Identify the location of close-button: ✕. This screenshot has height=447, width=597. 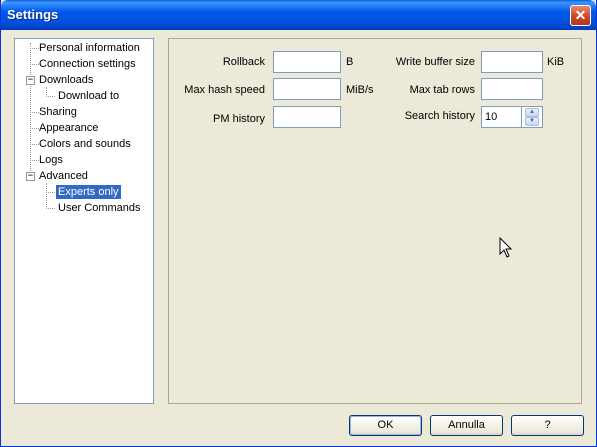
(580, 15).